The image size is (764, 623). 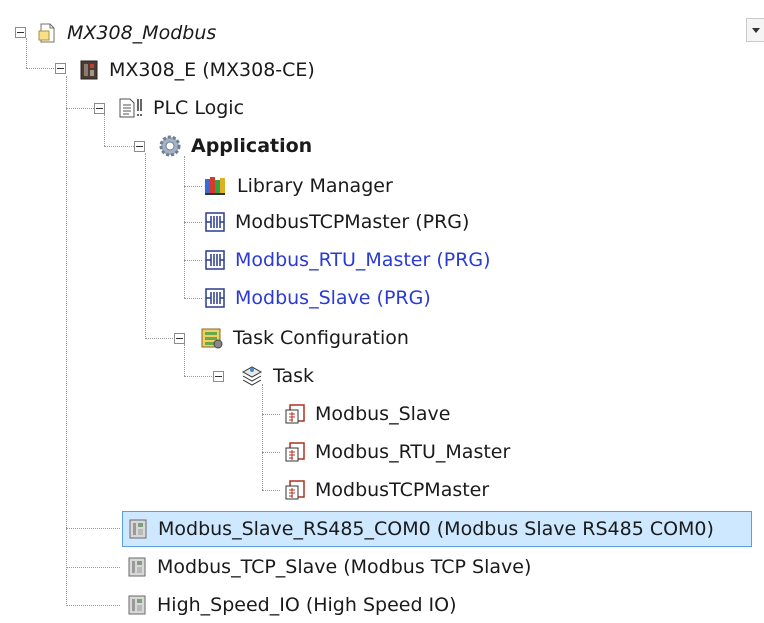 What do you see at coordinates (212, 70) in the screenshot?
I see `tree-node-label: MX308_E (MX308-CE)` at bounding box center [212, 70].